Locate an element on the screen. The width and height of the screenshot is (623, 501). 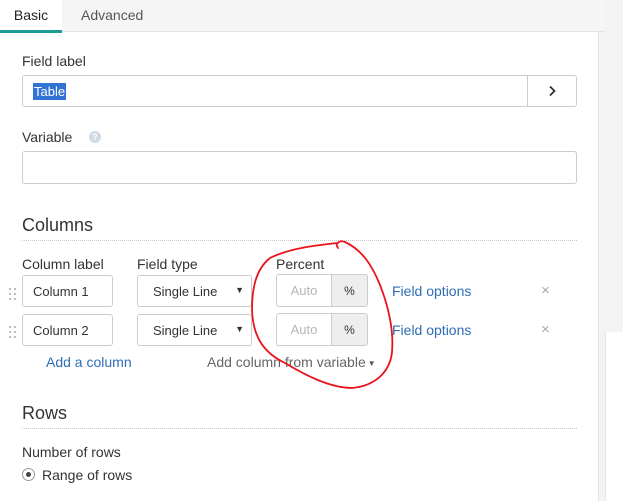
field-type-header: Field type is located at coordinates (167, 264).